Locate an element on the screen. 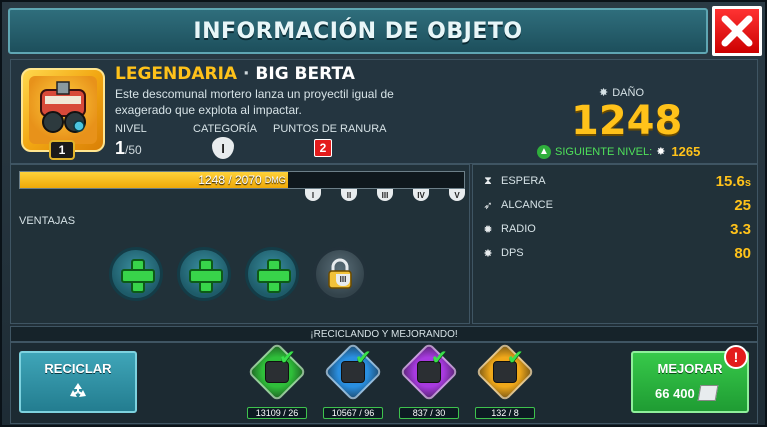 The width and height of the screenshot is (767, 427). milestone-marker: V is located at coordinates (457, 195).